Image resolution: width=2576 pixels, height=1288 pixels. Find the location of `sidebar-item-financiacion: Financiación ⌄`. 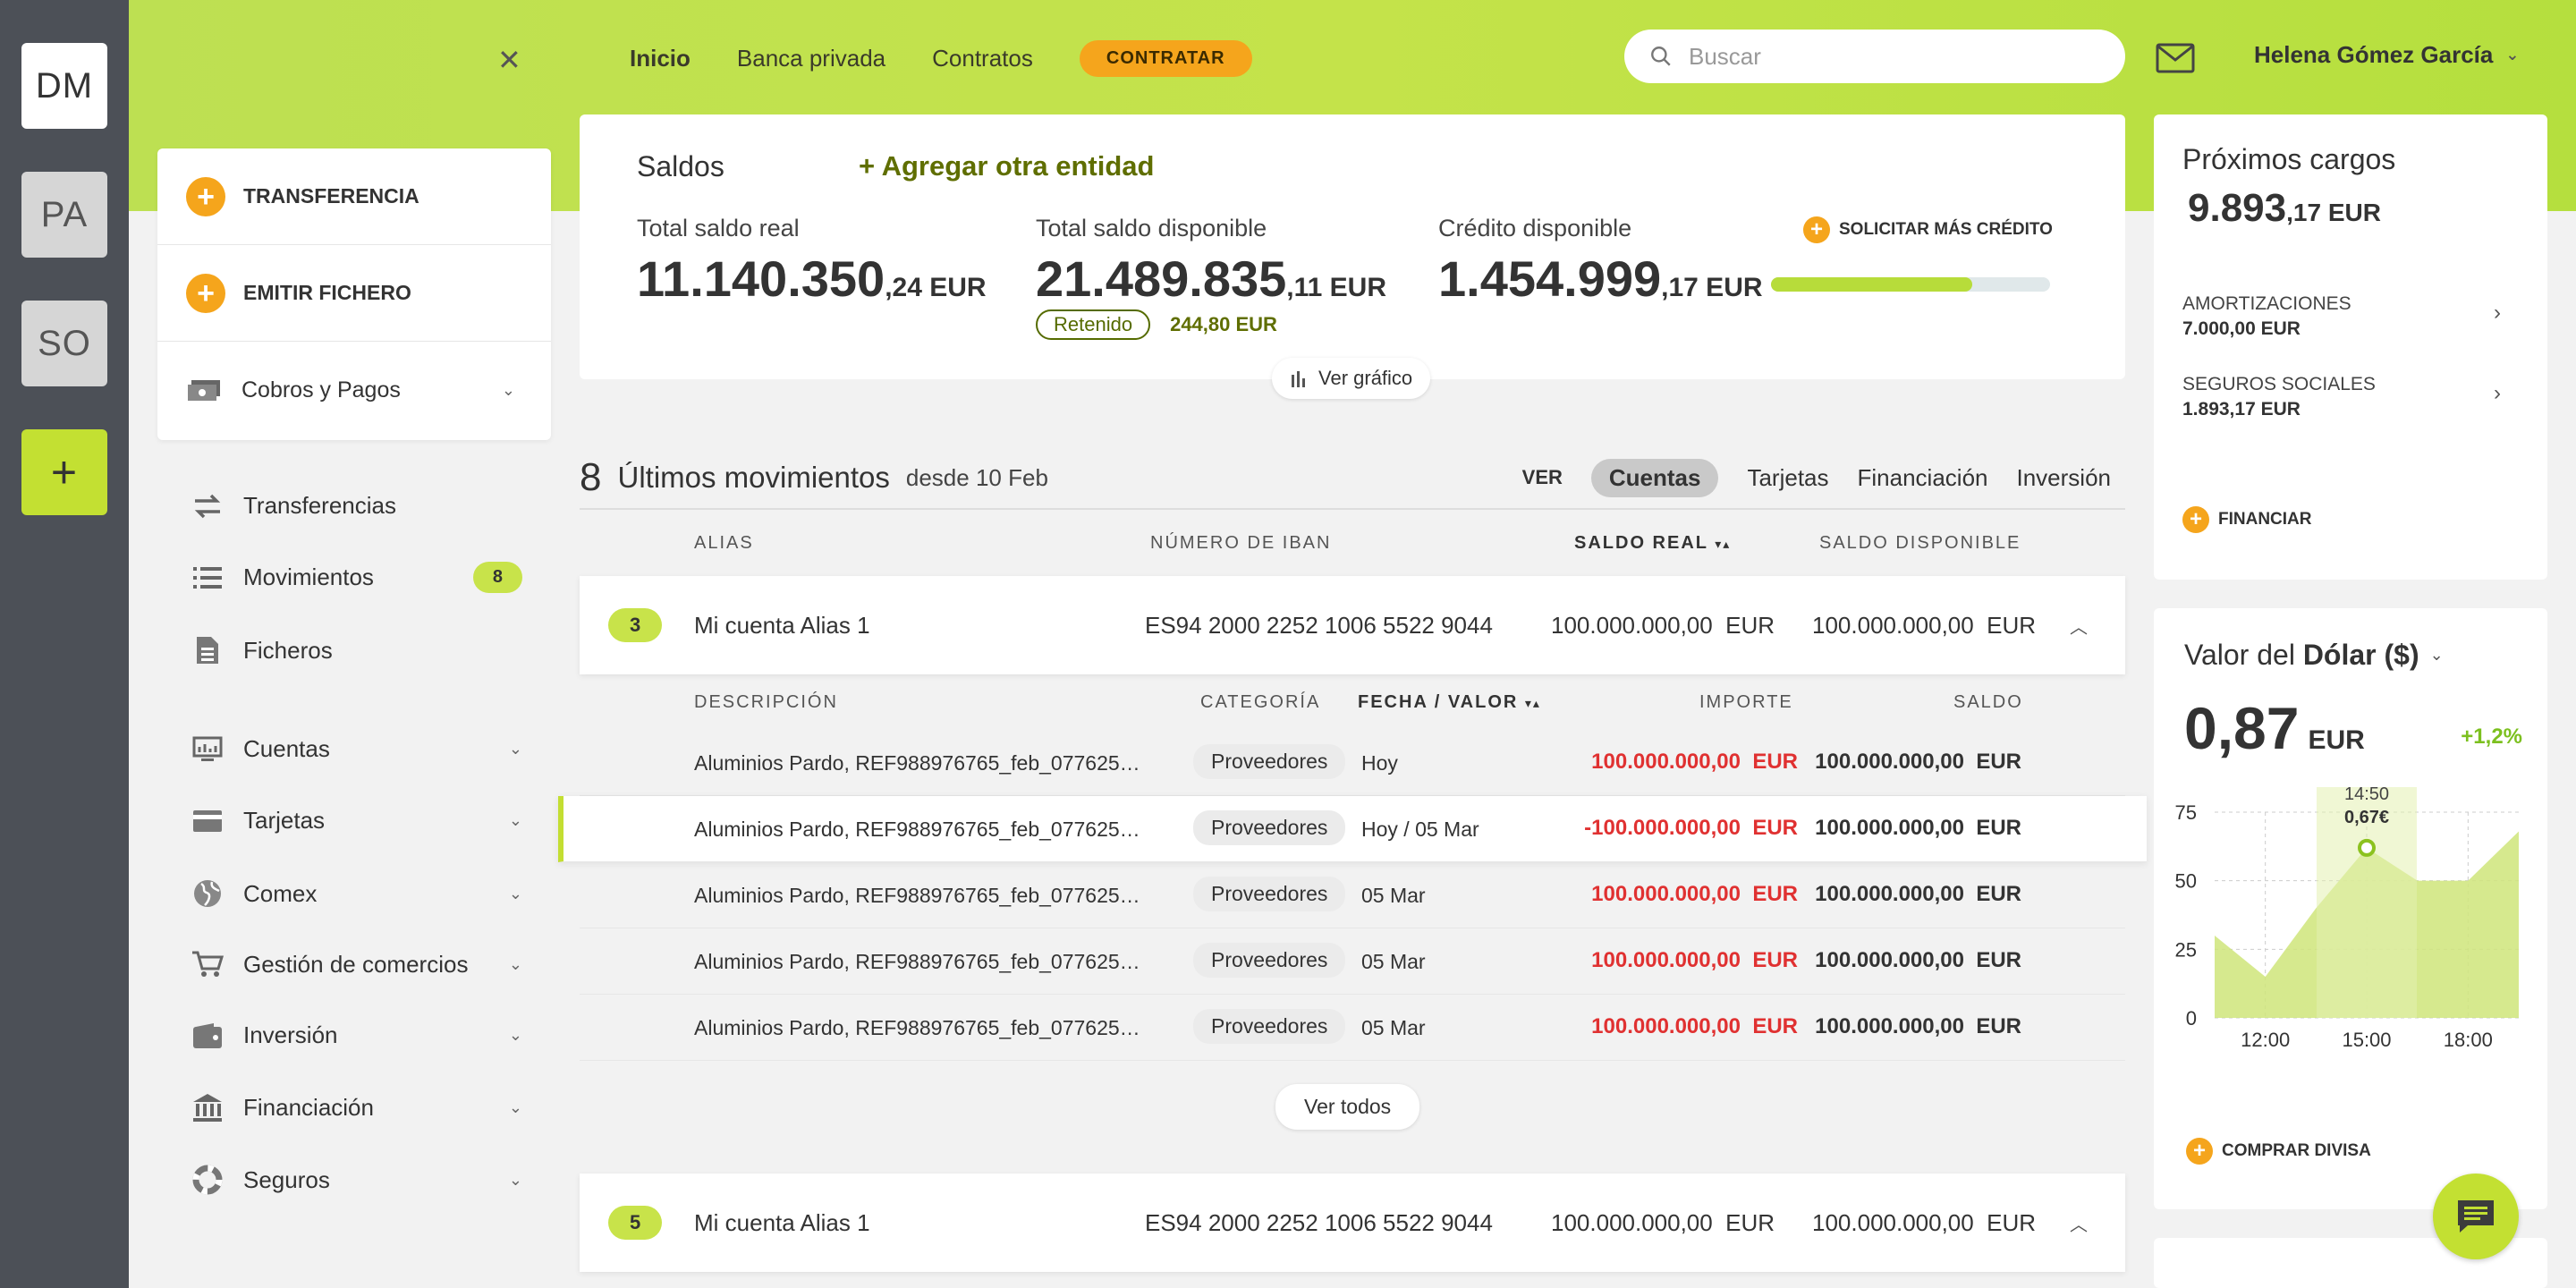

sidebar-item-financiacion: Financiación ⌄ is located at coordinates (356, 1107).